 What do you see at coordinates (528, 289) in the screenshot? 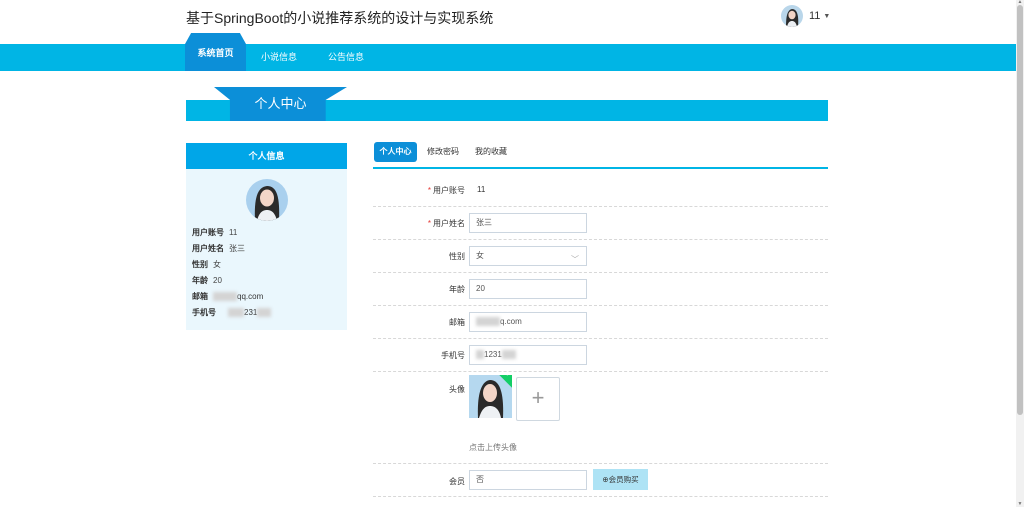
I see `age-input: 20` at bounding box center [528, 289].